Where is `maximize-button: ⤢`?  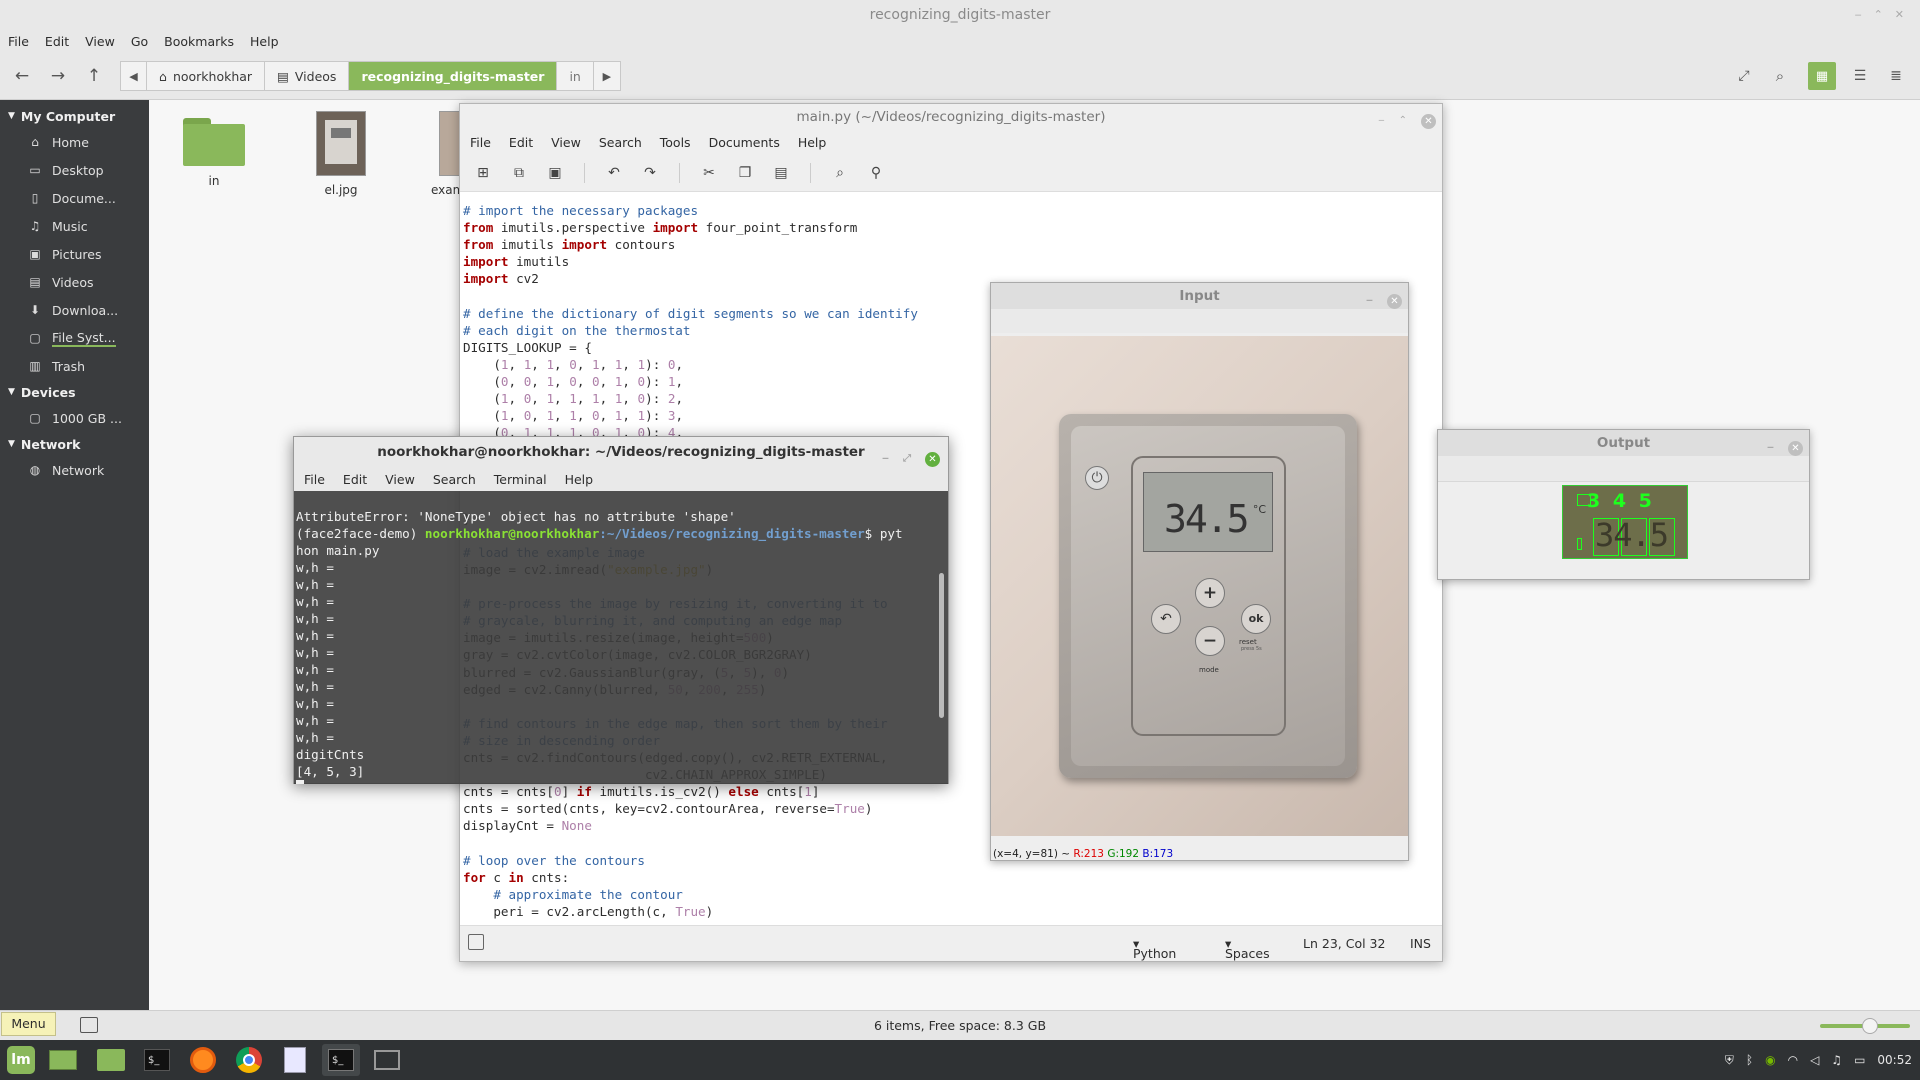
maximize-button: ⤢ is located at coordinates (907, 459).